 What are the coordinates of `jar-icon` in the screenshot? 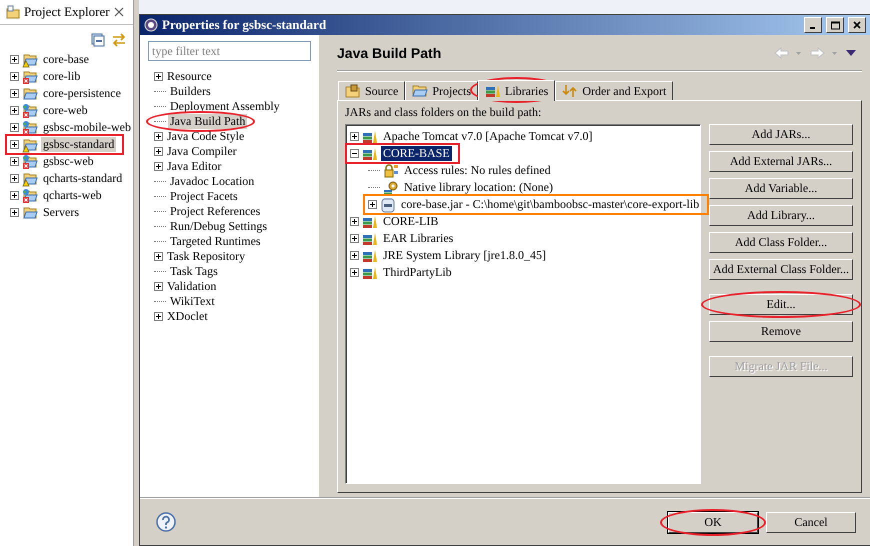 It's located at (388, 204).